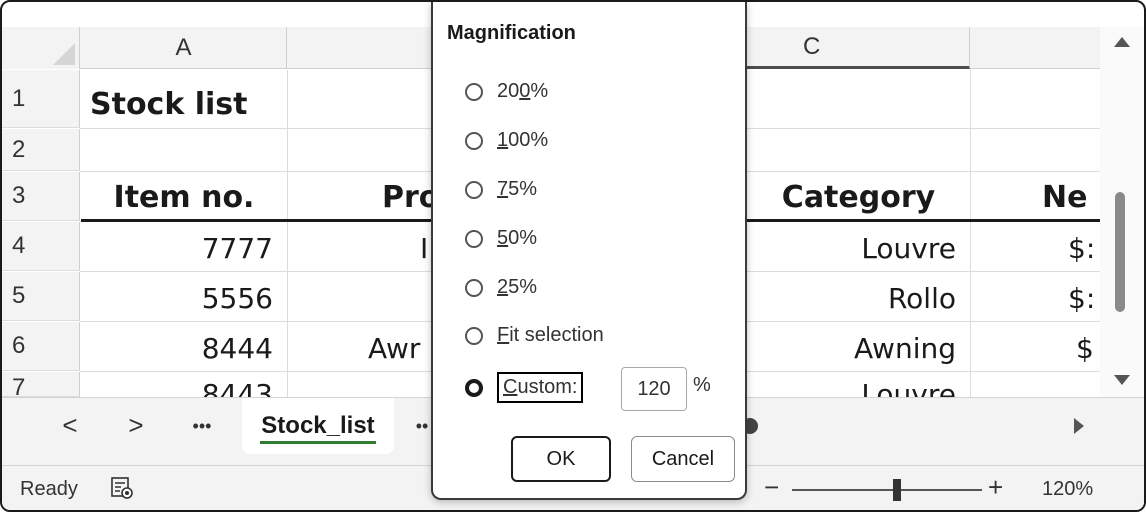 The image size is (1146, 512). Describe the element at coordinates (970, 233) in the screenshot. I see `grid-line` at that location.